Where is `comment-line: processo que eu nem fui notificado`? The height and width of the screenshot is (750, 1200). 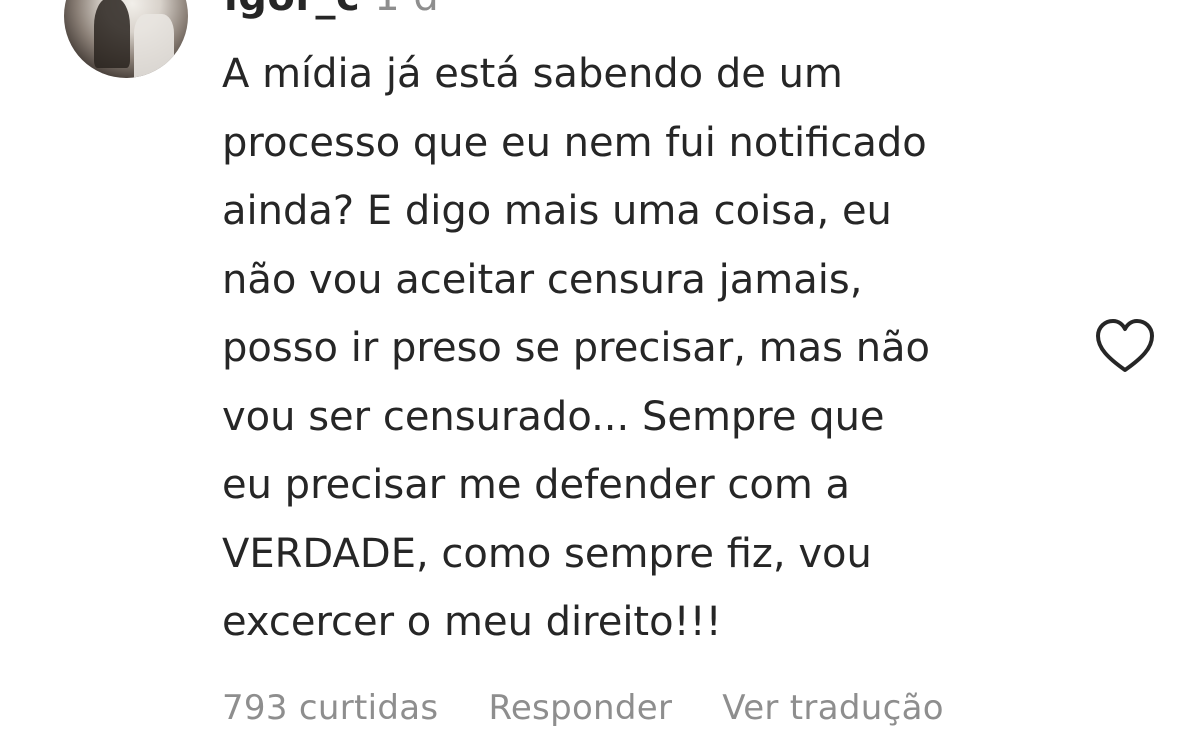 comment-line: processo que eu nem fui notificado is located at coordinates (574, 142).